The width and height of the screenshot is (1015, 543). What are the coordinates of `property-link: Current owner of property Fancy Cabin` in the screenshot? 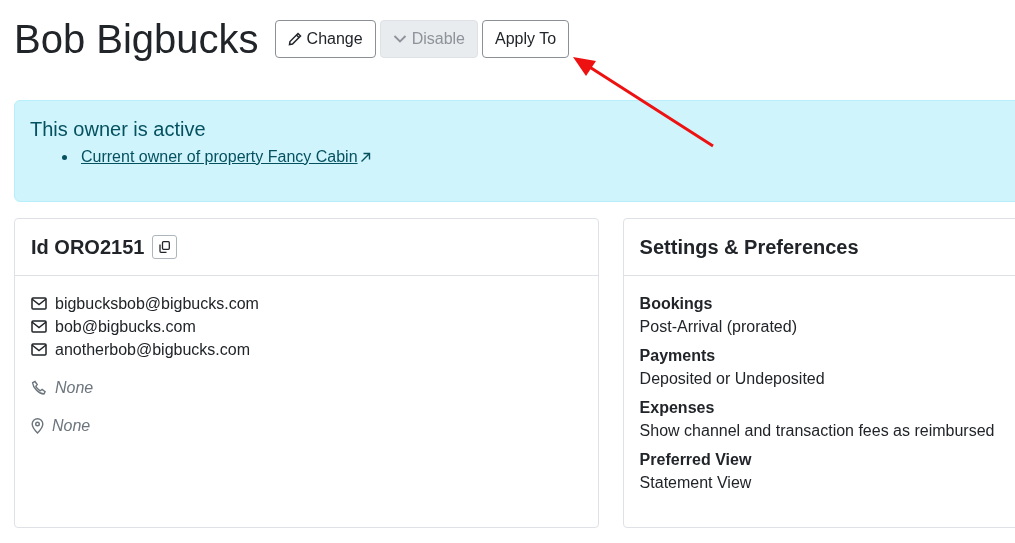 It's located at (226, 157).